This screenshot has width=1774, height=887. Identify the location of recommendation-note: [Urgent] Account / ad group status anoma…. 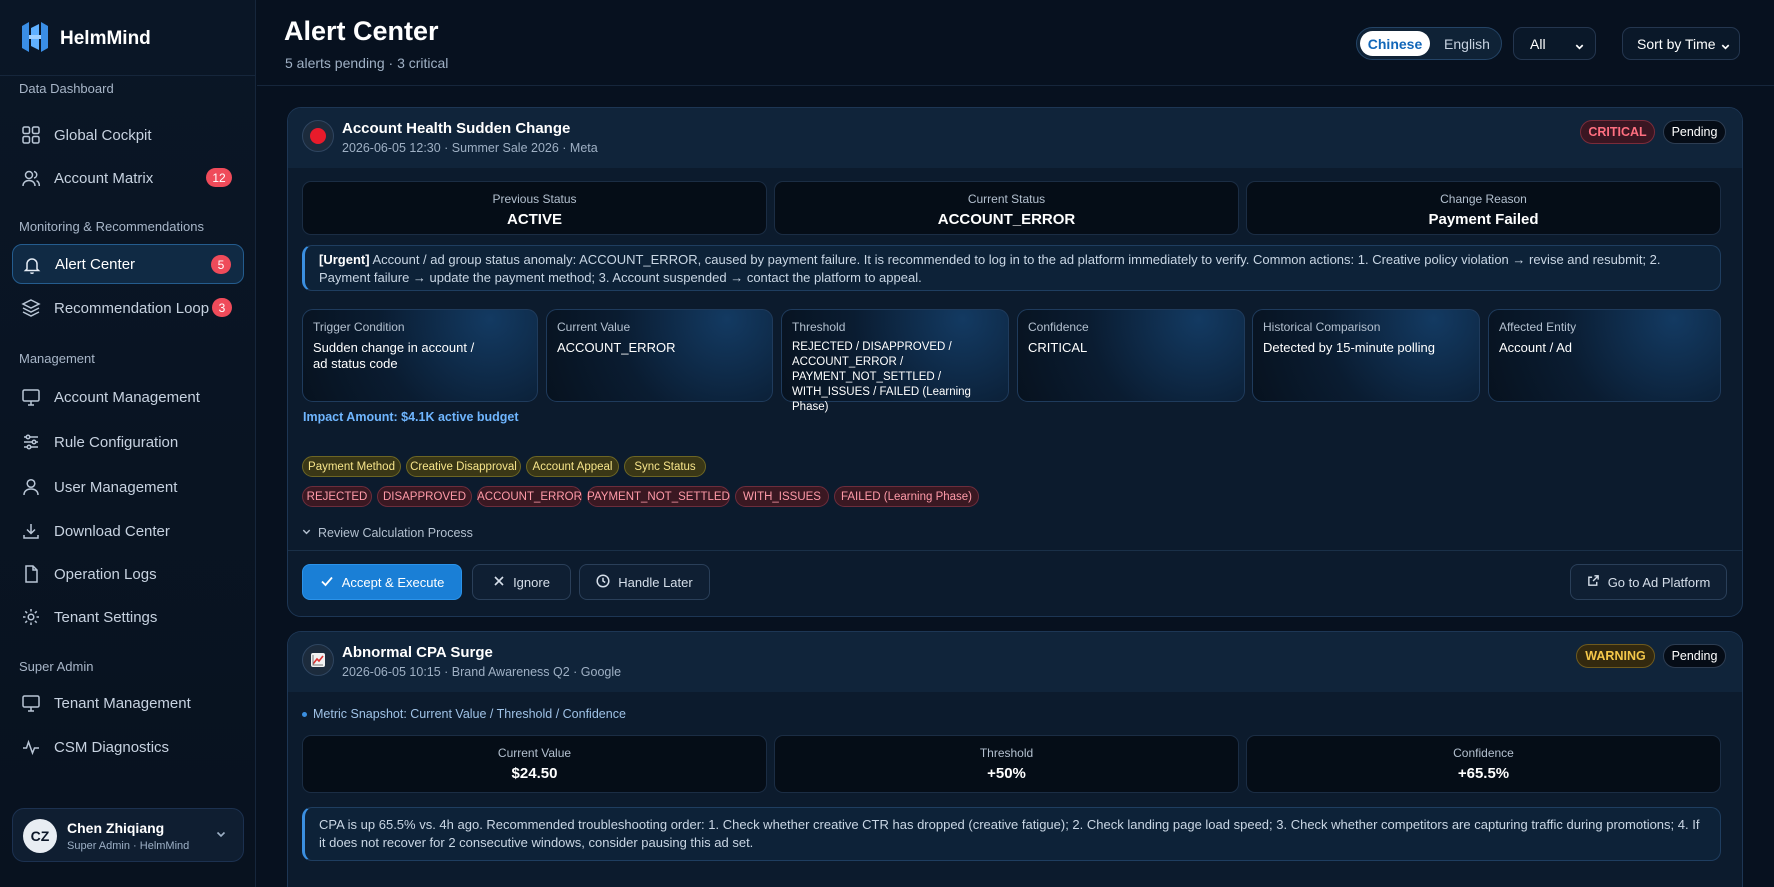
(1011, 268).